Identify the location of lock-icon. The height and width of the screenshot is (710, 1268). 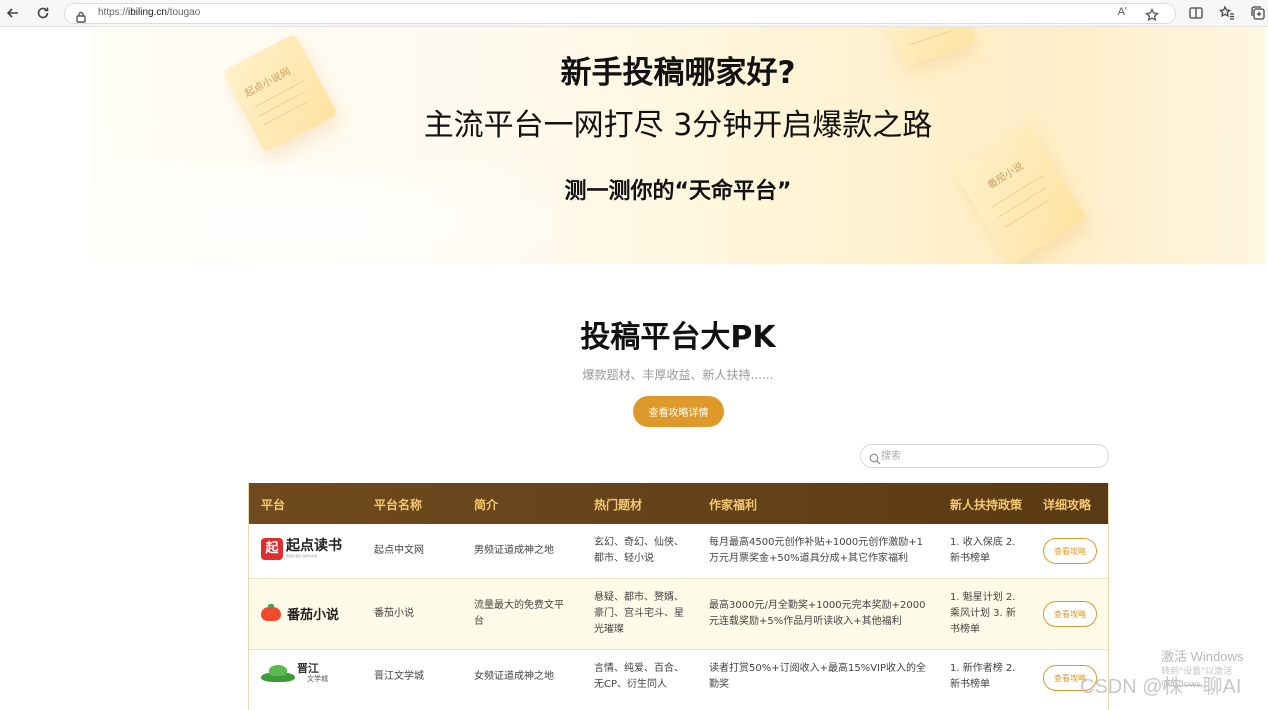
(81, 15).